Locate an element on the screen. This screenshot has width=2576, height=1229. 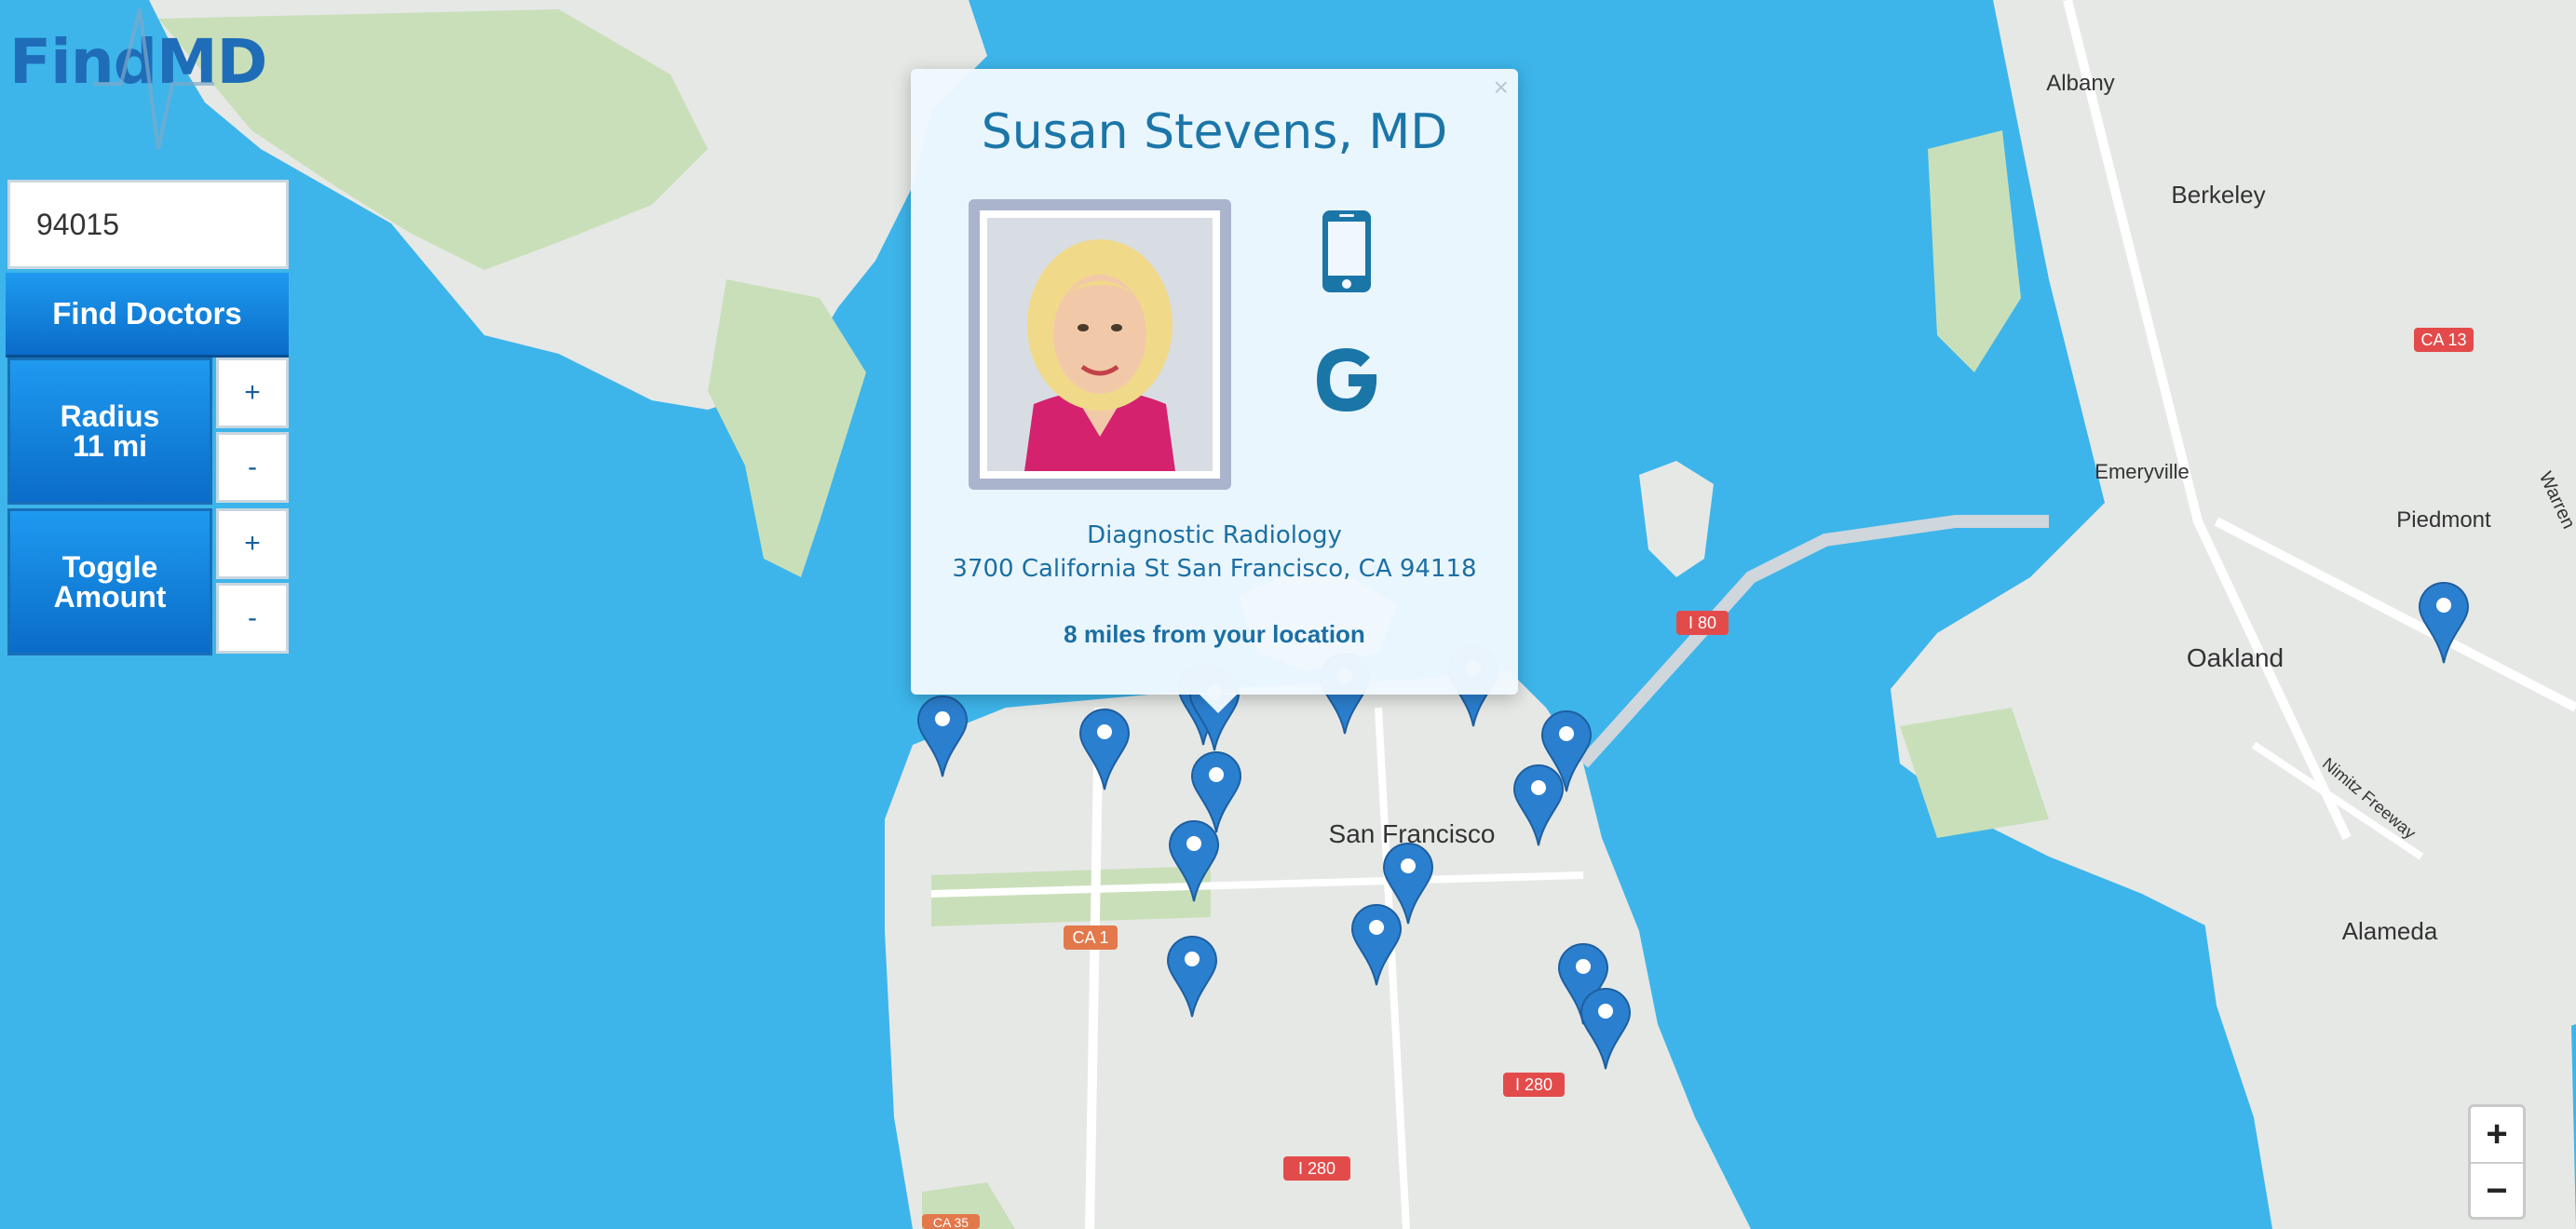
toggle-label-line1: Toggle is located at coordinates (109, 567).